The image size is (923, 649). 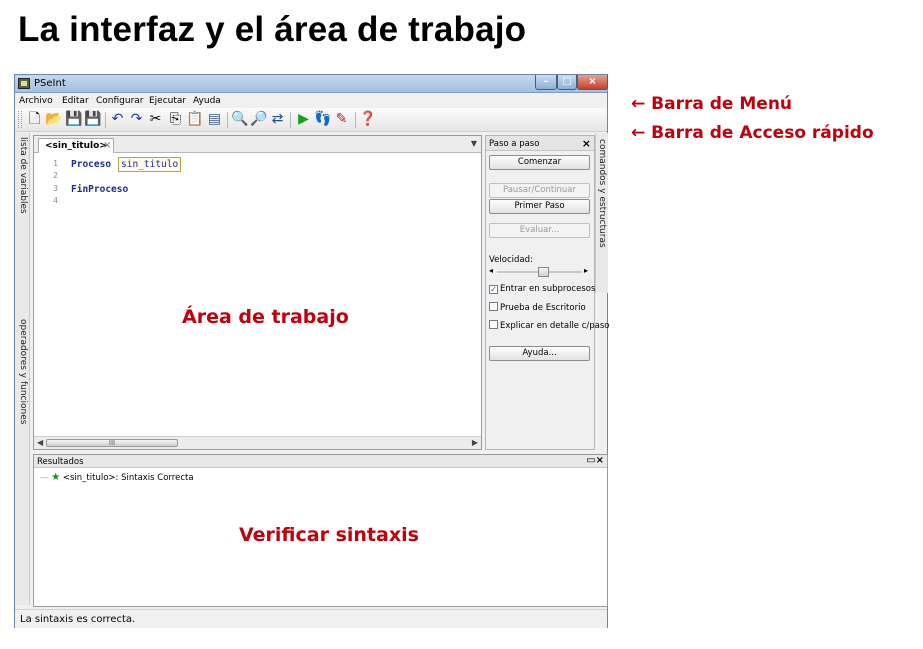 What do you see at coordinates (75, 101) in the screenshot?
I see `menu-editar: Editar` at bounding box center [75, 101].